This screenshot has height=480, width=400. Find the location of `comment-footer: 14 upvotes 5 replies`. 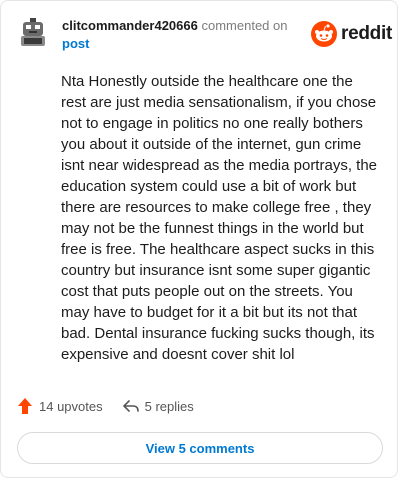

comment-footer: 14 upvotes 5 replies is located at coordinates (105, 406).